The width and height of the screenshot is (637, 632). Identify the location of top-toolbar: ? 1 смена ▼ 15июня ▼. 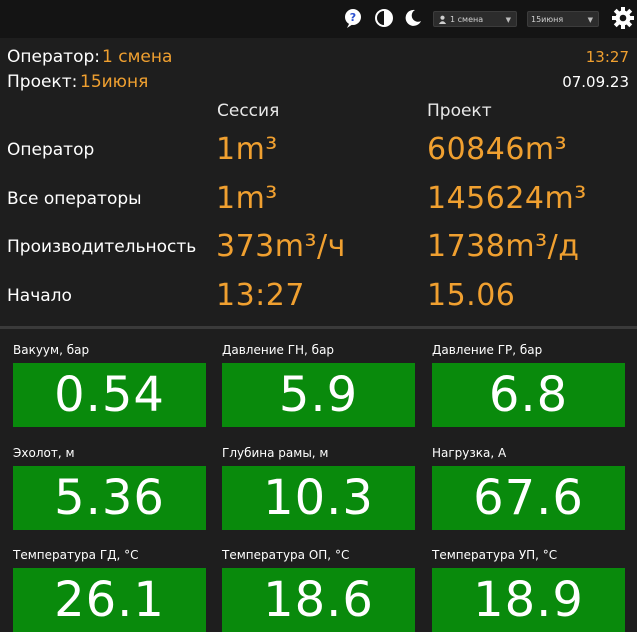
(318, 19).